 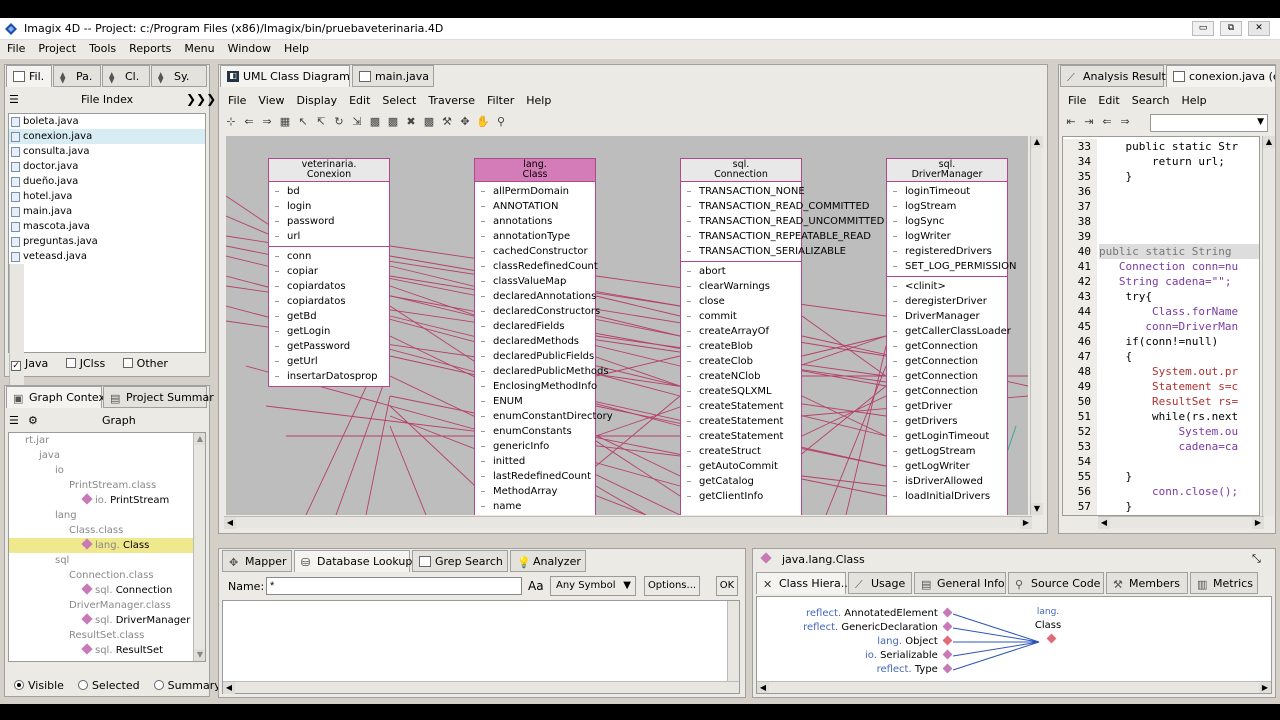 What do you see at coordinates (126, 76) in the screenshot?
I see `tab-classes: ⧫ Cl.` at bounding box center [126, 76].